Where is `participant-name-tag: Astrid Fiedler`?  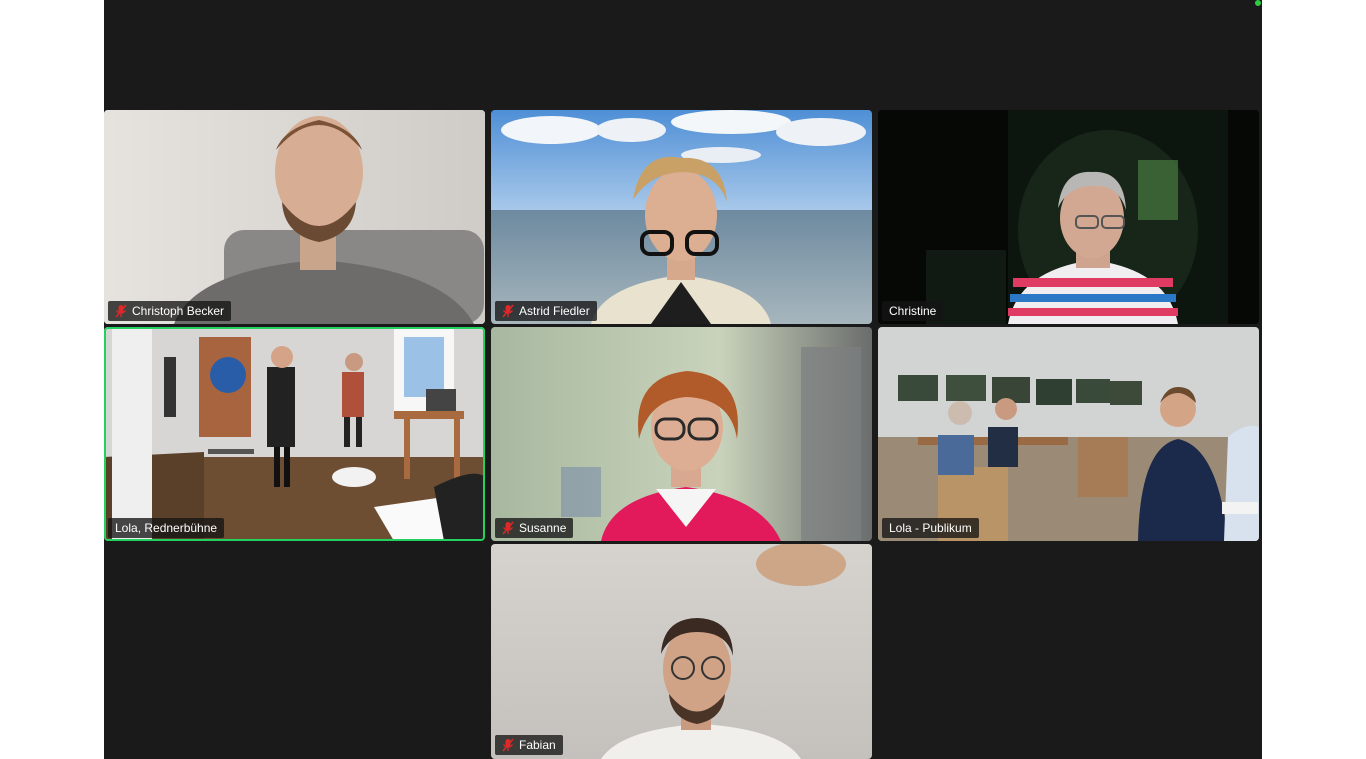 participant-name-tag: Astrid Fiedler is located at coordinates (546, 311).